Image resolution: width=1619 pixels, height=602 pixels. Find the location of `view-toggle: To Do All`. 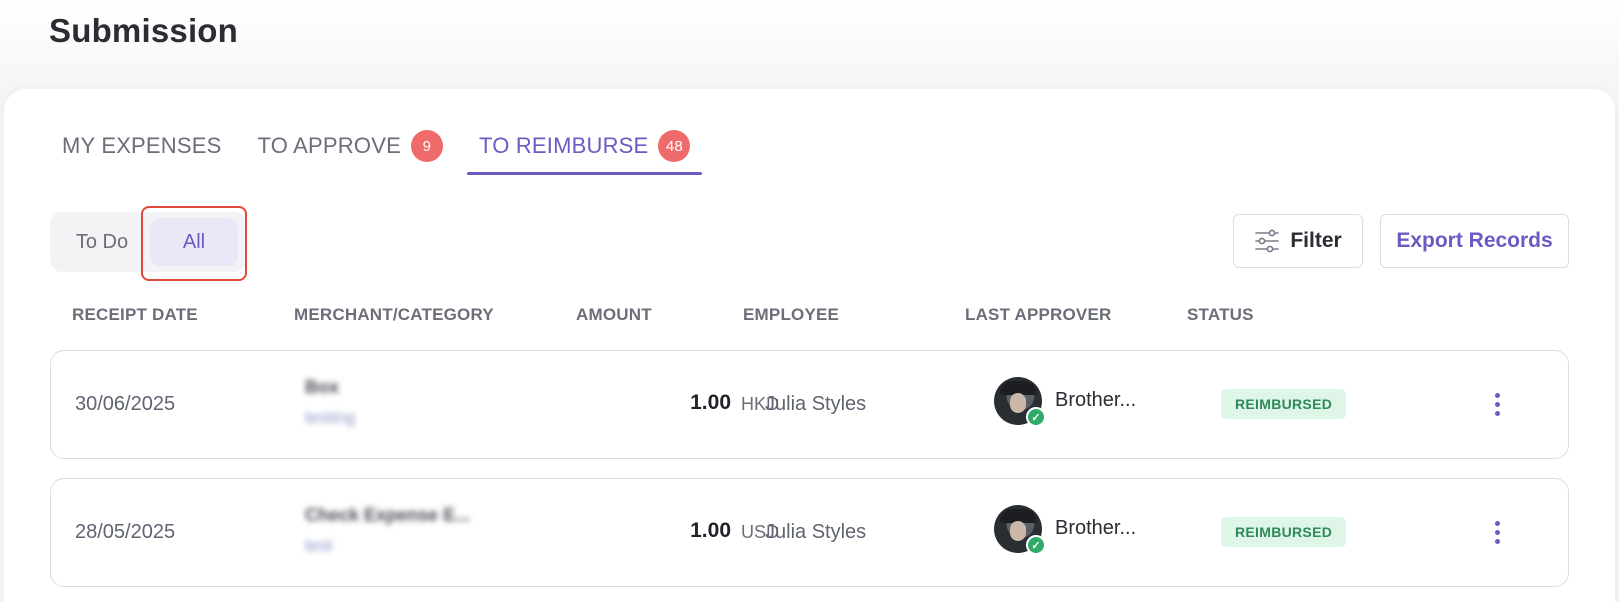

view-toggle: To Do All is located at coordinates (148, 242).